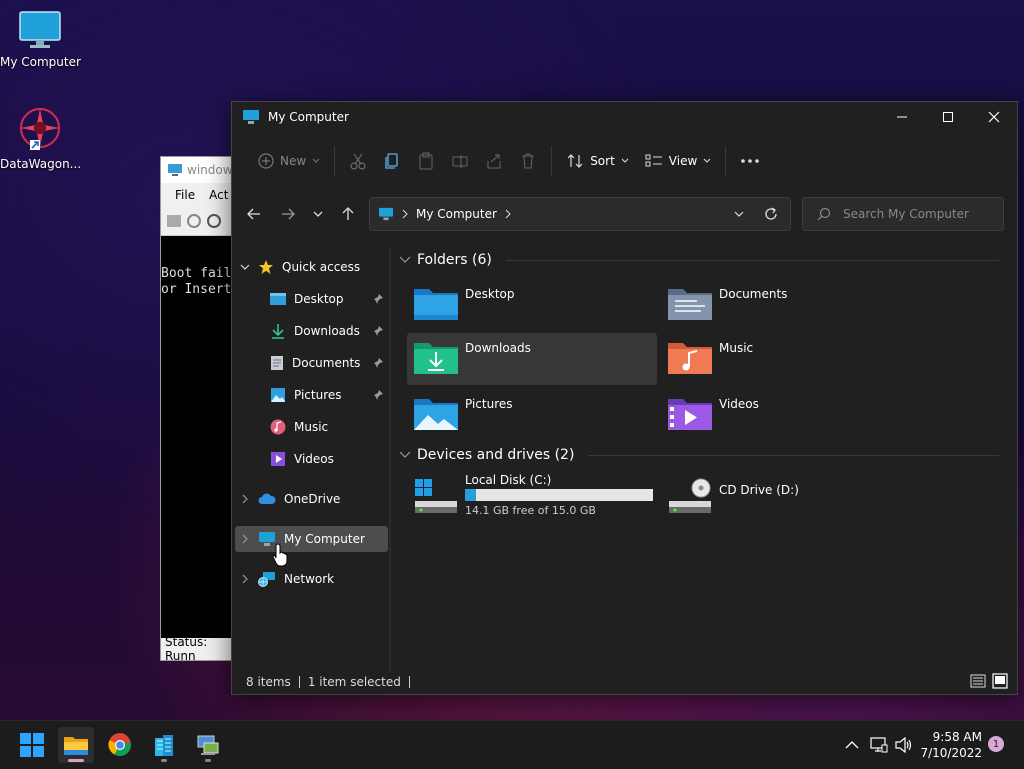 This screenshot has height=769, width=1024. Describe the element at coordinates (201, 170) in the screenshot. I see `background-window-titlebar: windows` at that location.